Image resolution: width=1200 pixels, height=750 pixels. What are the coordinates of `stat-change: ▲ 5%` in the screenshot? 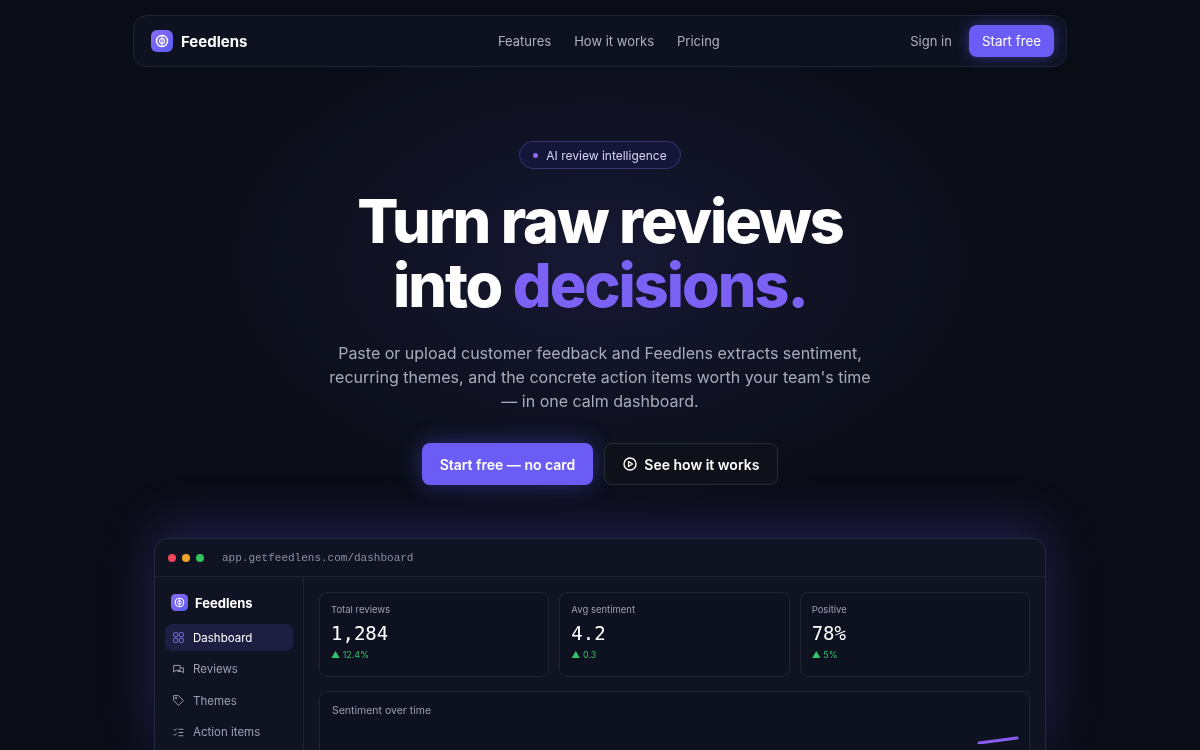 It's located at (825, 654).